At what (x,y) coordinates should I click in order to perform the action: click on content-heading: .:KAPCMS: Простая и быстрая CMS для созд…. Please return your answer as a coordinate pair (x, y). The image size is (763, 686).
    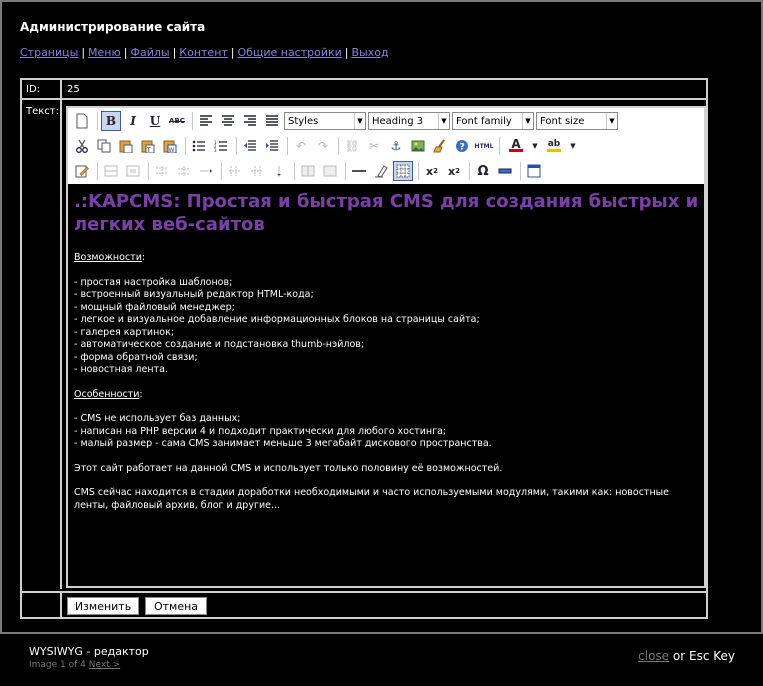
    Looking at the image, I should click on (386, 213).